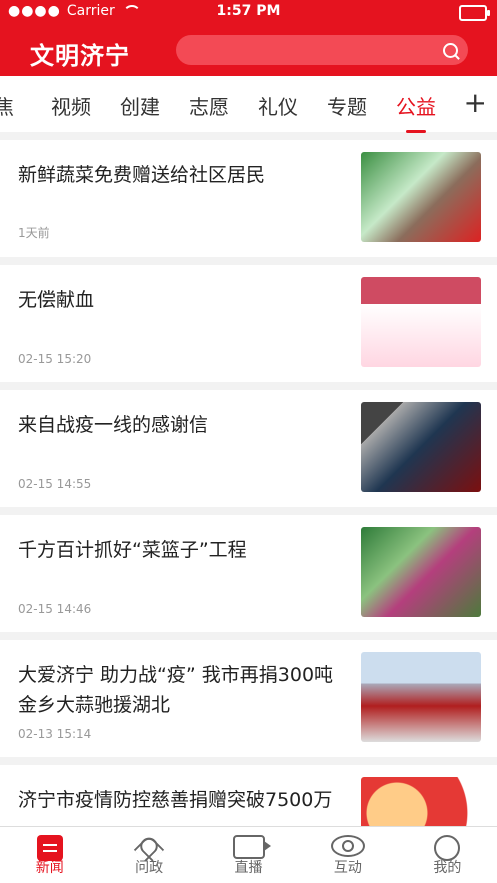 The width and height of the screenshot is (497, 883). Describe the element at coordinates (416, 112) in the screenshot. I see `tab-public-welfare: 公益` at that location.